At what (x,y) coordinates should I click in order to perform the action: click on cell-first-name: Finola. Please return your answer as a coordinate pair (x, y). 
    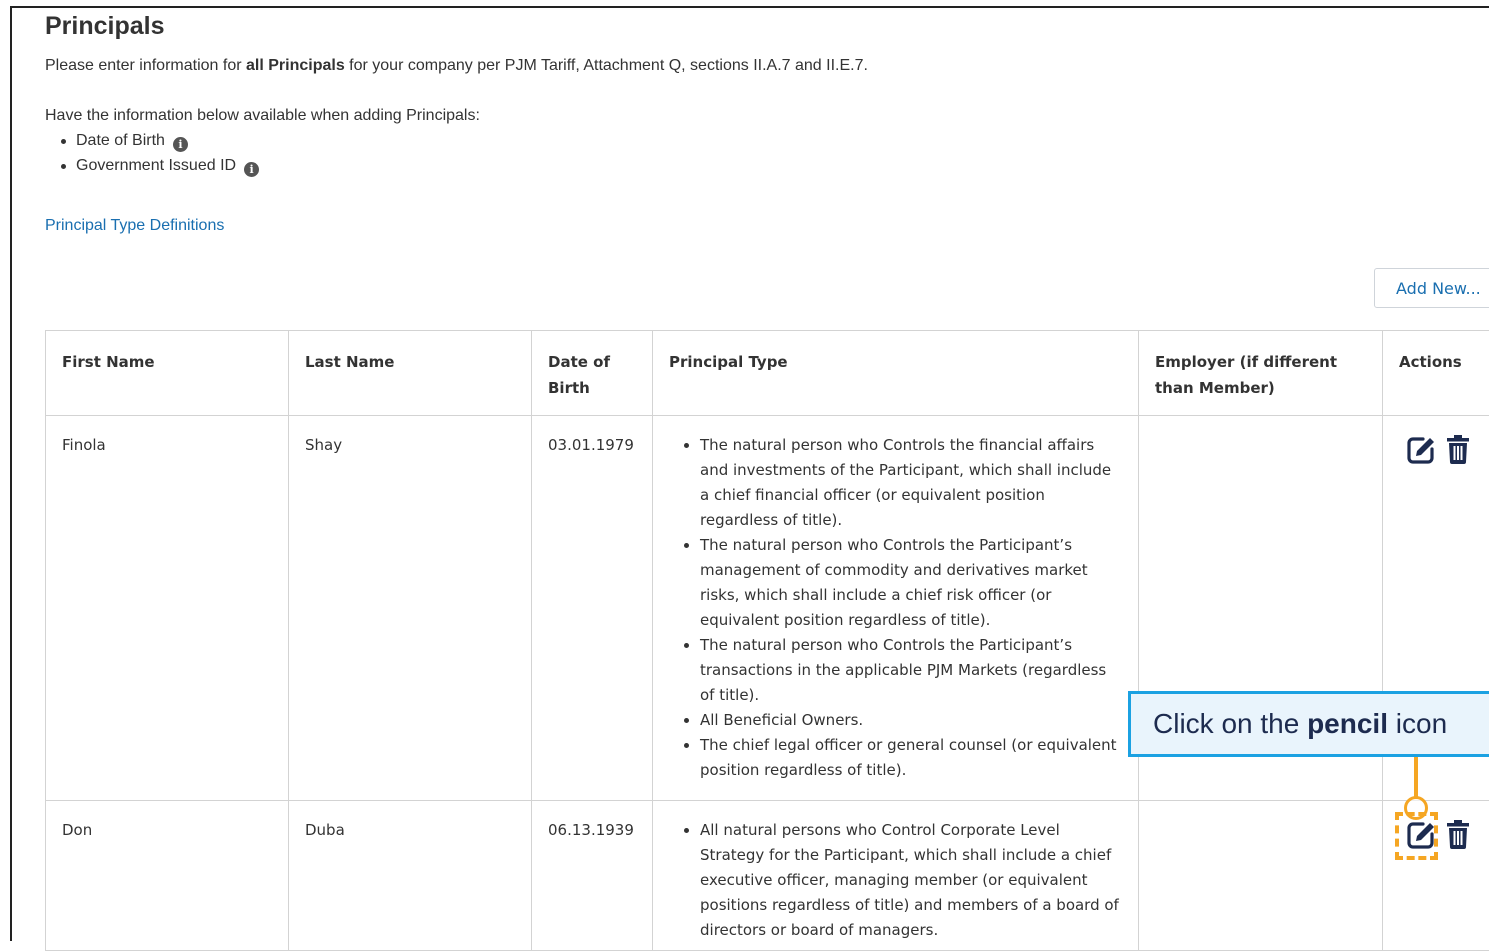
    Looking at the image, I should click on (167, 608).